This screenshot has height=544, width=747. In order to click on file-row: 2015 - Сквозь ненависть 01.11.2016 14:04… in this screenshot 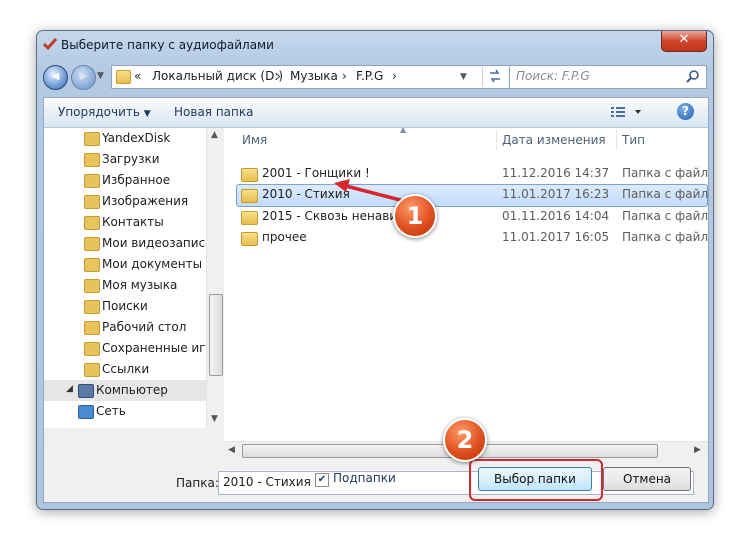, I will do `click(466, 216)`.